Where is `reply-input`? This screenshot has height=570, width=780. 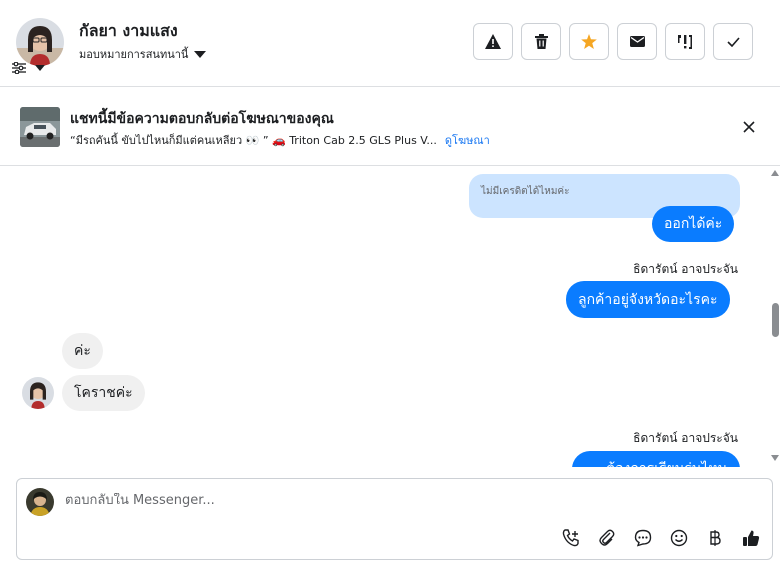
reply-input is located at coordinates (390, 500).